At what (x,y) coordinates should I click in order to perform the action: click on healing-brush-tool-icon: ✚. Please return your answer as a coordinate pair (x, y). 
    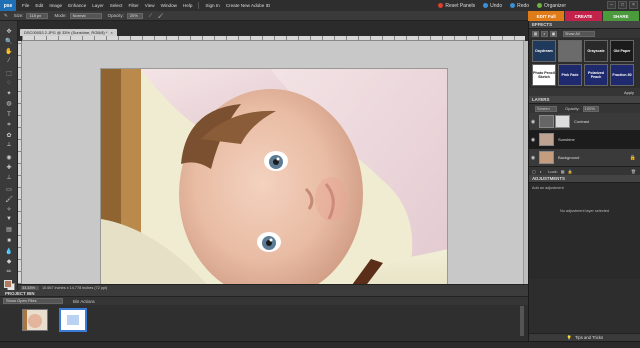
    Looking at the image, I should click on (9, 167).